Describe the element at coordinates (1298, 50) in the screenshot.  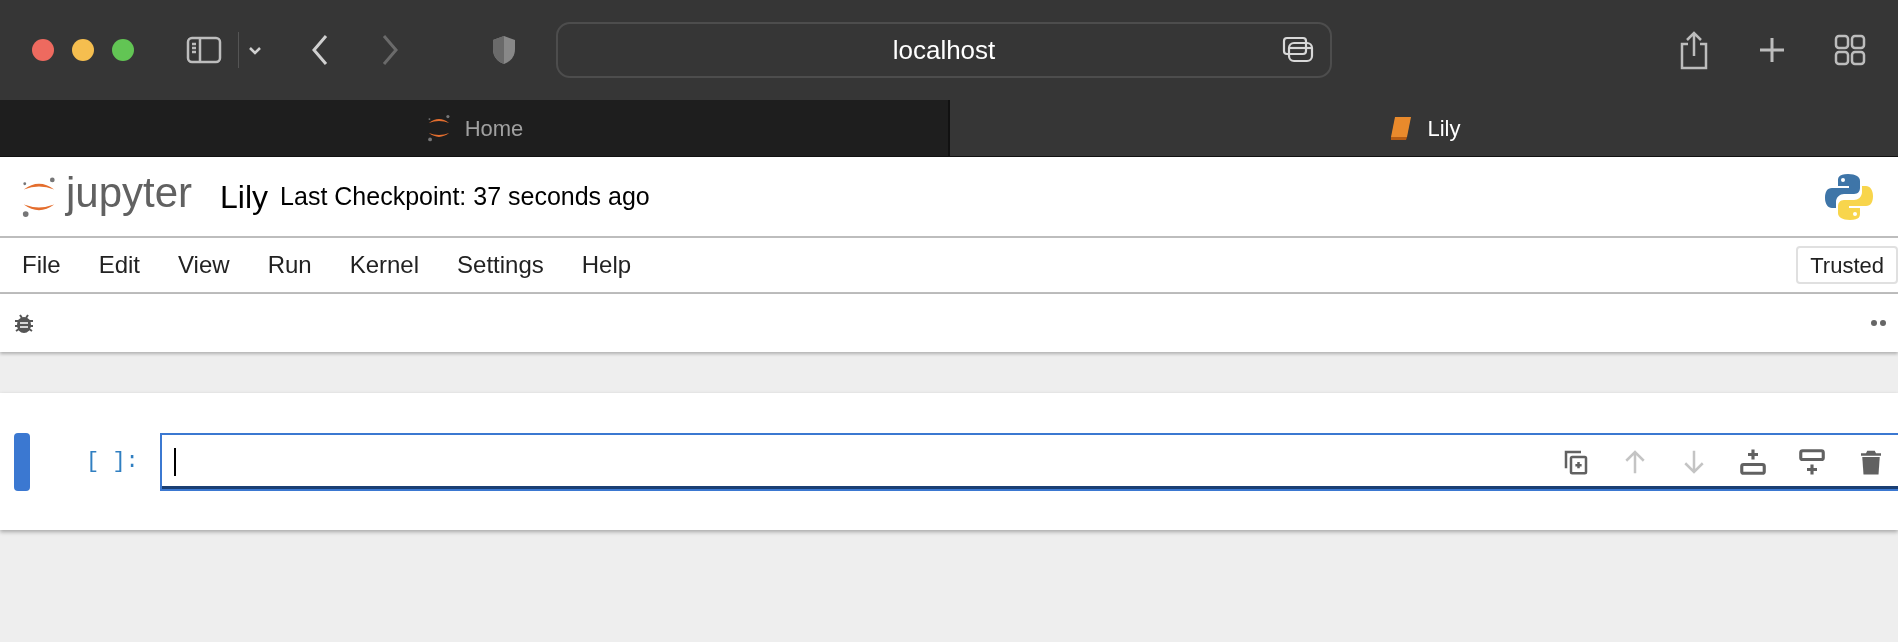
I see `windows-icon` at that location.